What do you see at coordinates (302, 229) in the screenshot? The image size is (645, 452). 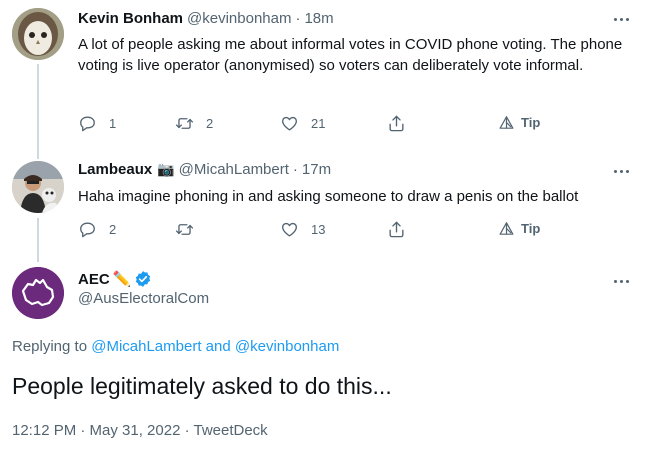 I see `like-button: 13` at bounding box center [302, 229].